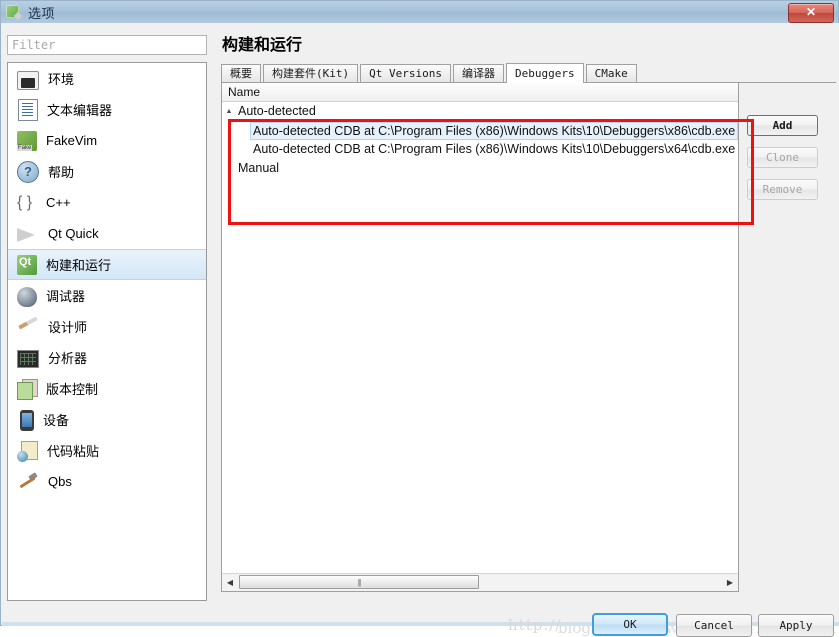  I want to click on title-bar: 选项 ✕, so click(419, 12).